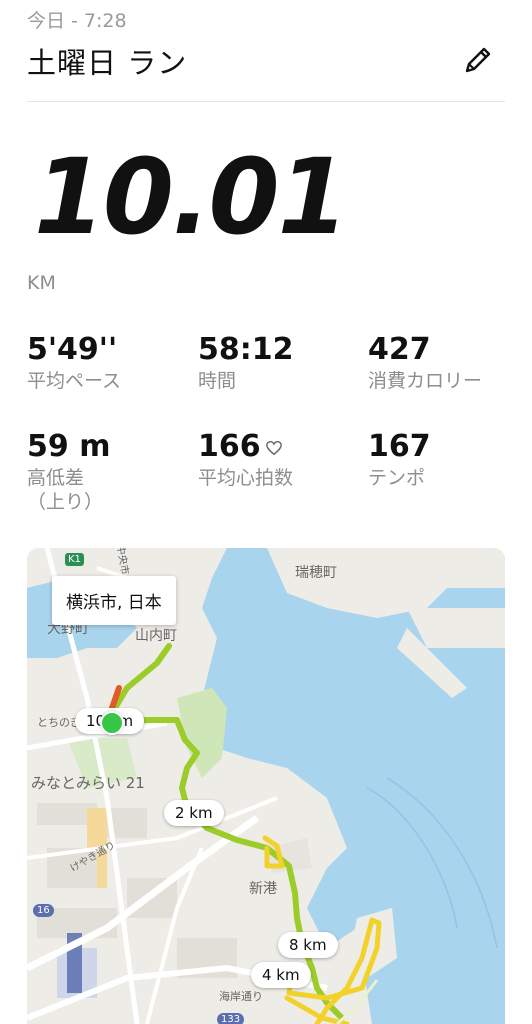 This screenshot has width=532, height=1024. Describe the element at coordinates (273, 447) in the screenshot. I see `heart-icon` at that location.